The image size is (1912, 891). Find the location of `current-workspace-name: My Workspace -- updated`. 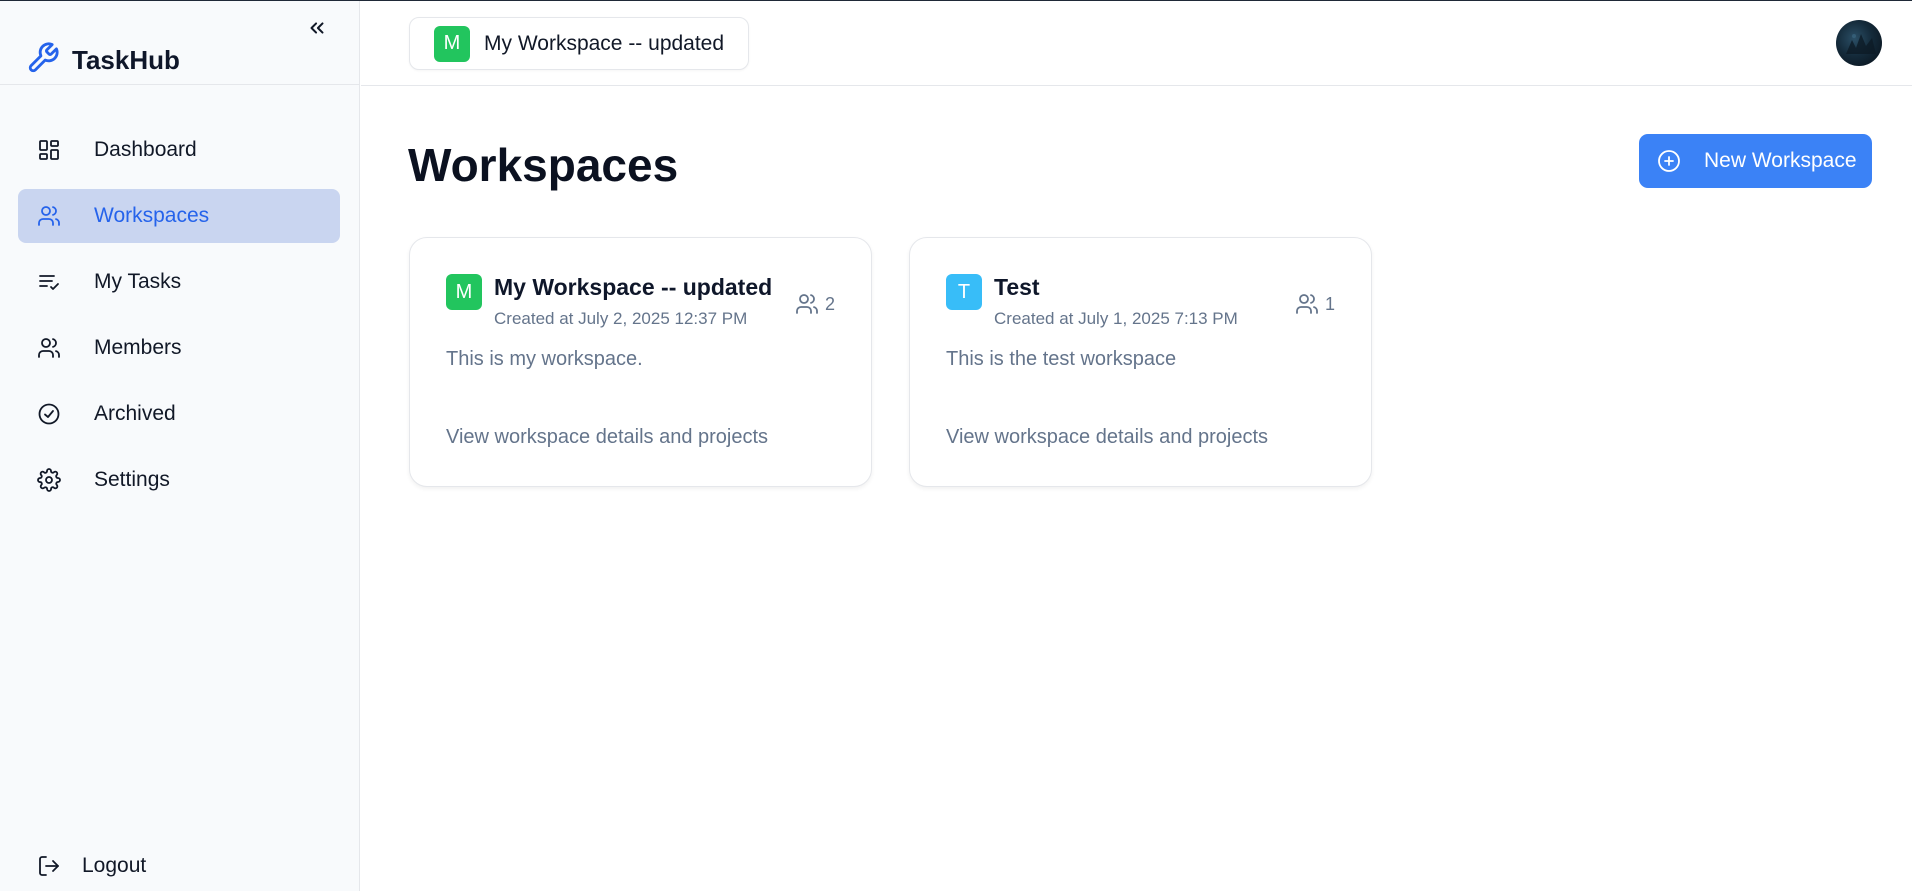

current-workspace-name: My Workspace -- updated is located at coordinates (604, 43).